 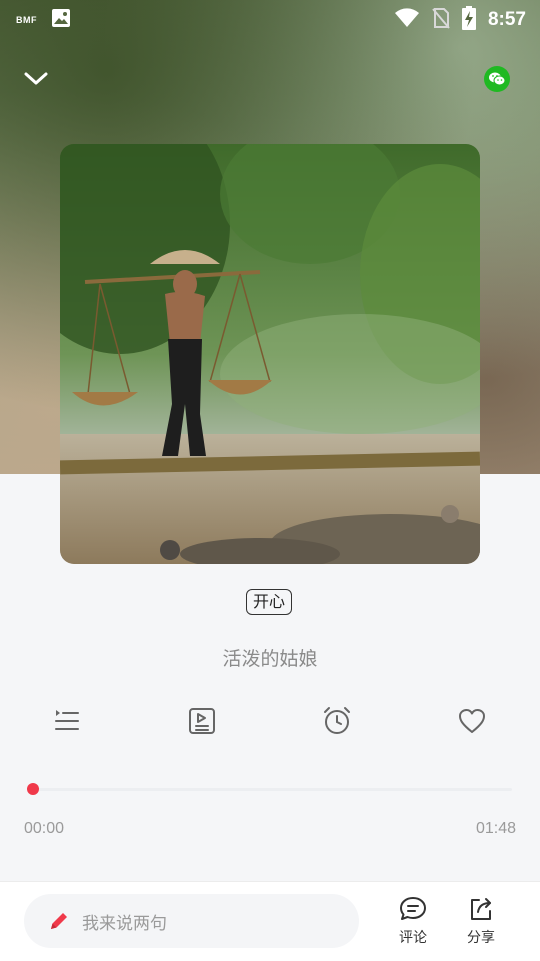 I want to click on collapse-button, so click(x=36, y=78).